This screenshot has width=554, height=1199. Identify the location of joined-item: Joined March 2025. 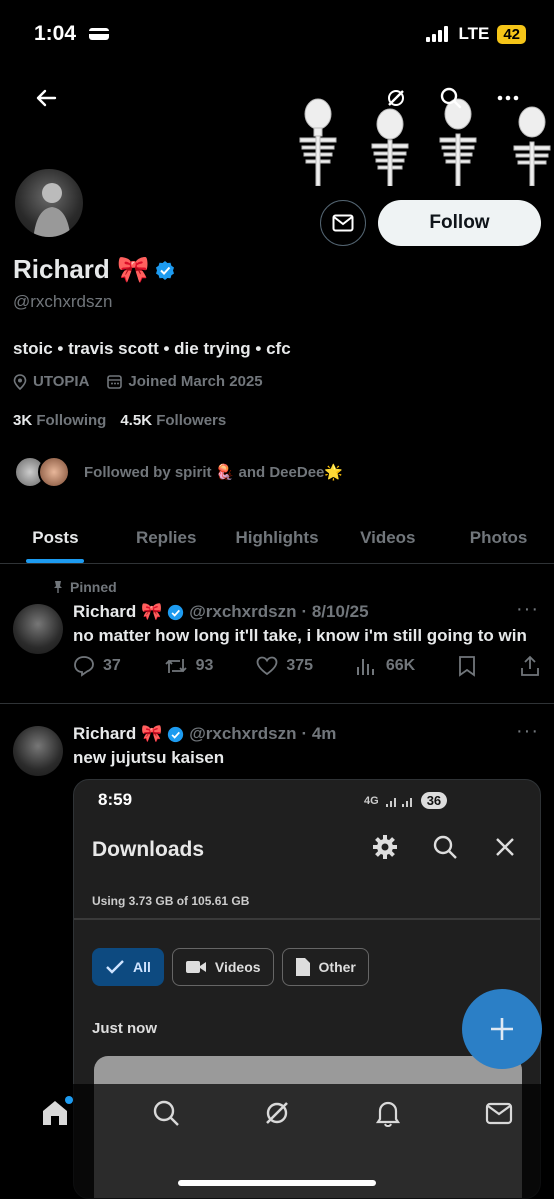
(185, 381).